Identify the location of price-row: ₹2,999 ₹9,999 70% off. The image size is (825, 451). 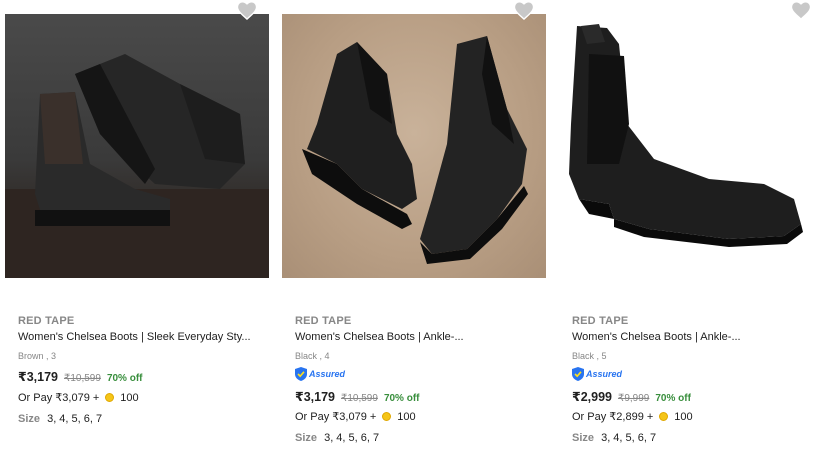
(631, 396).